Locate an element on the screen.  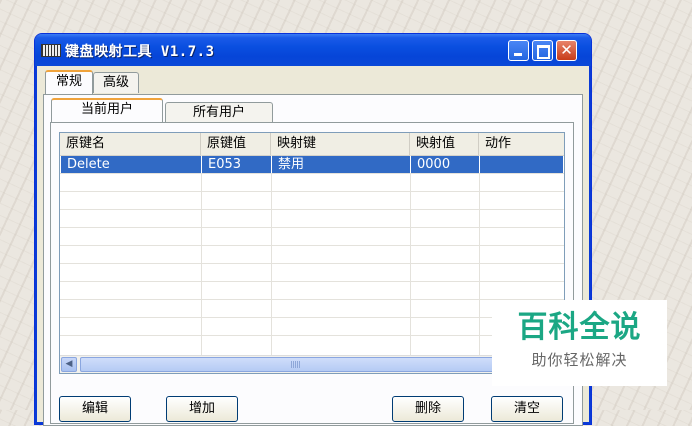
cell-mapped-value: 0000 is located at coordinates (444, 164).